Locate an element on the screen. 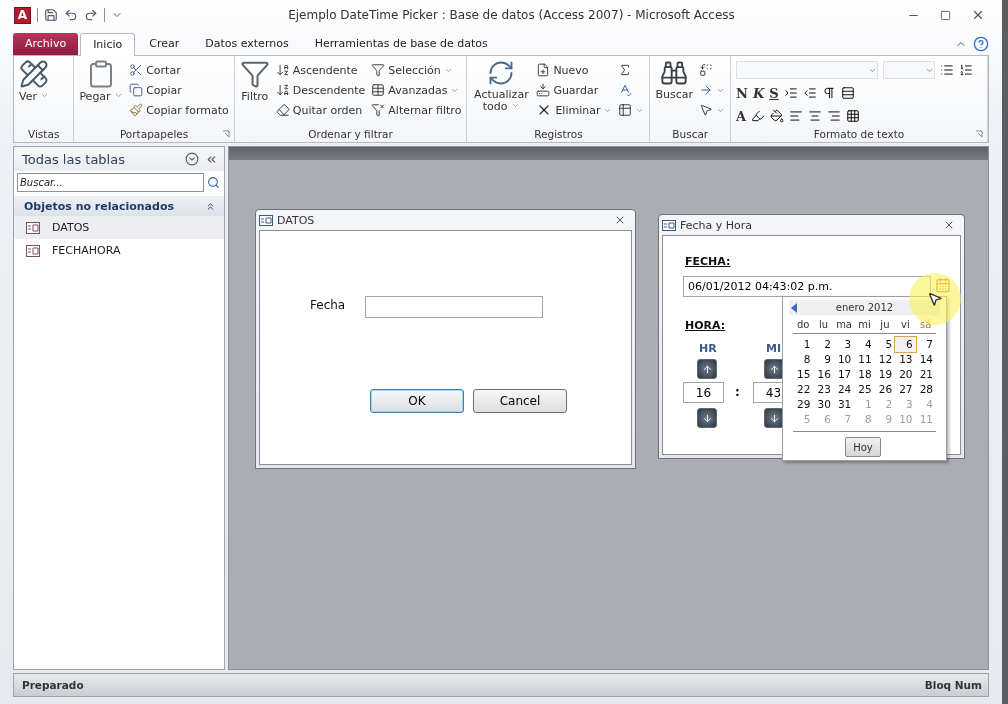 The height and width of the screenshot is (704, 1008). calendar-day: 10 is located at coordinates (844, 359).